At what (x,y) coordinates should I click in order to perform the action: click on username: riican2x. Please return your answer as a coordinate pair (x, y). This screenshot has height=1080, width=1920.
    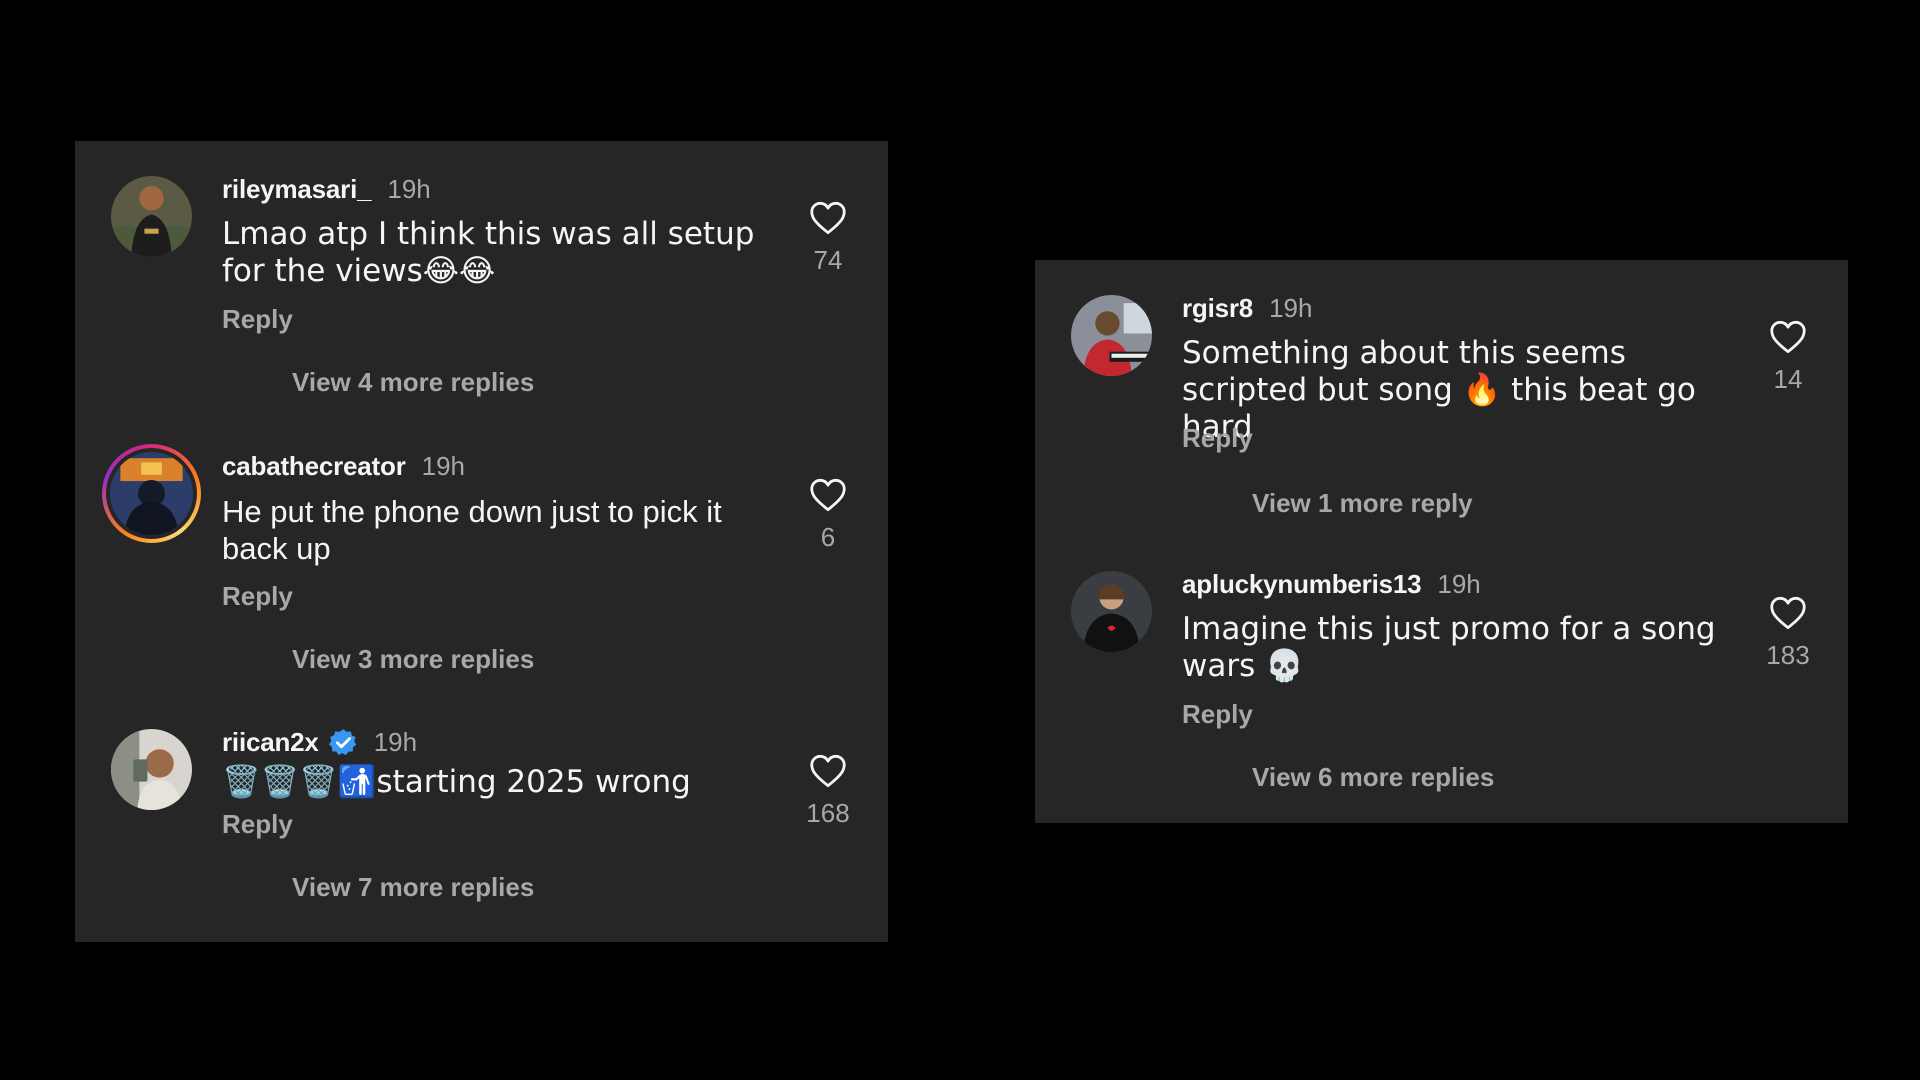
    Looking at the image, I should click on (270, 742).